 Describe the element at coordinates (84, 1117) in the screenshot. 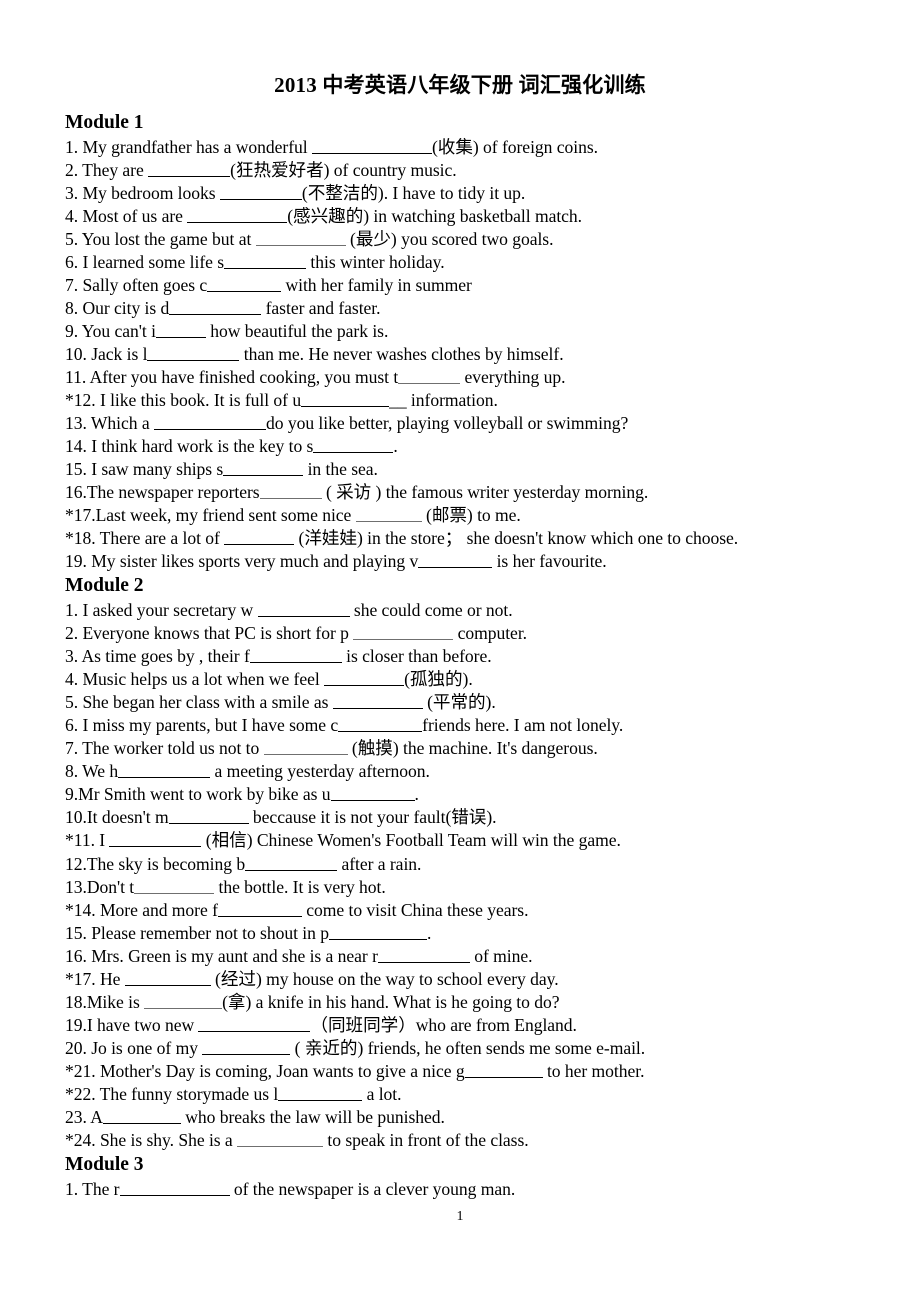

I see `question-text-before-blank: 23. A` at that location.